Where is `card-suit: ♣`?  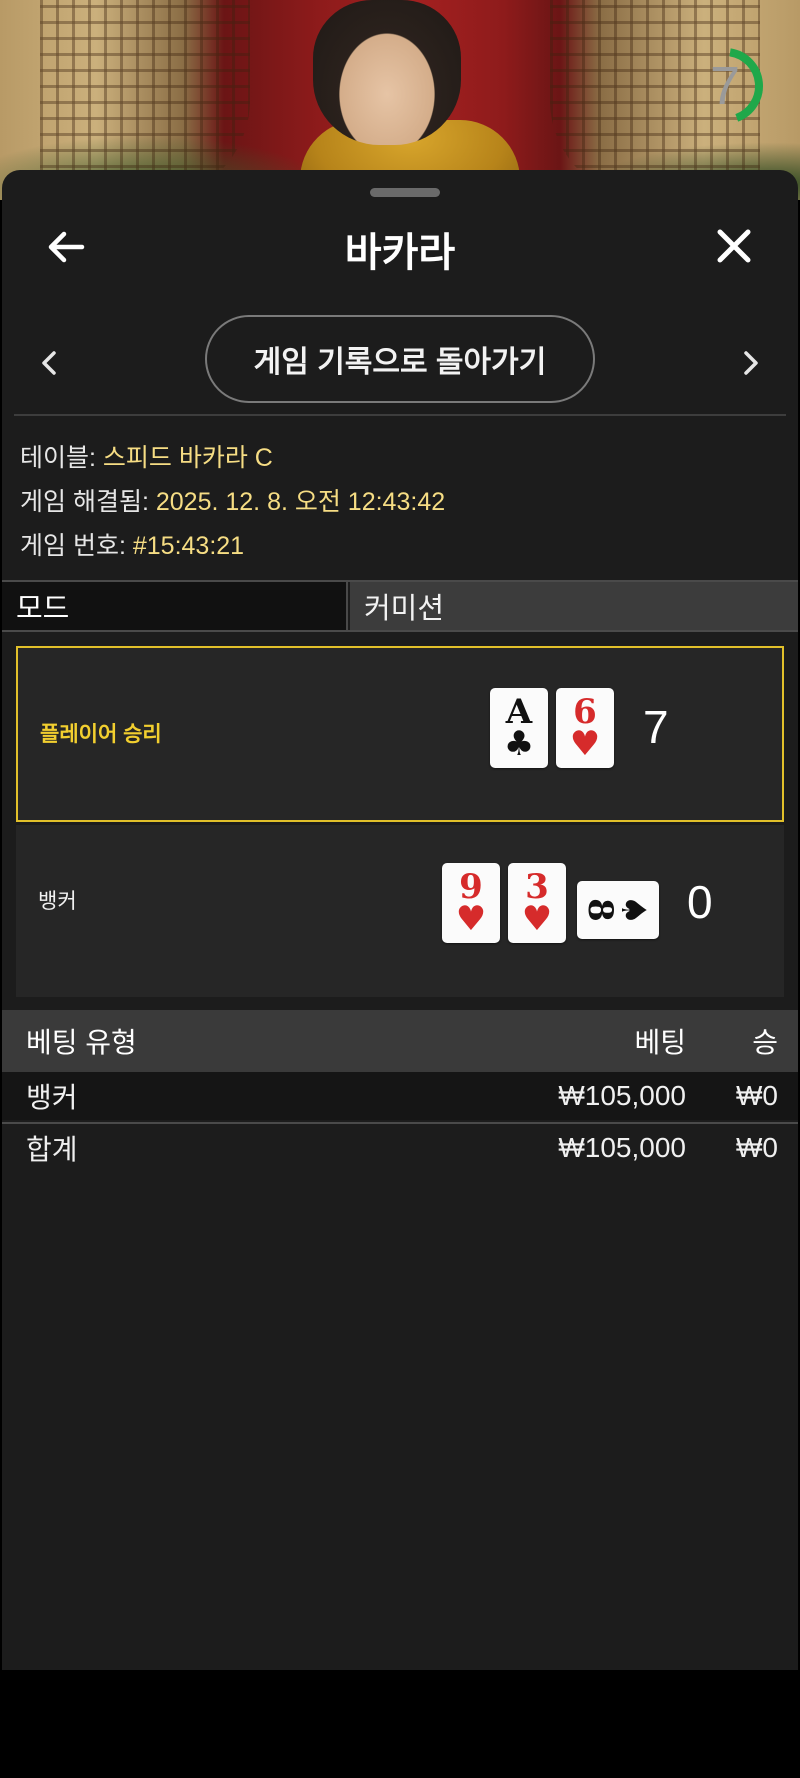 card-suit: ♣ is located at coordinates (519, 744).